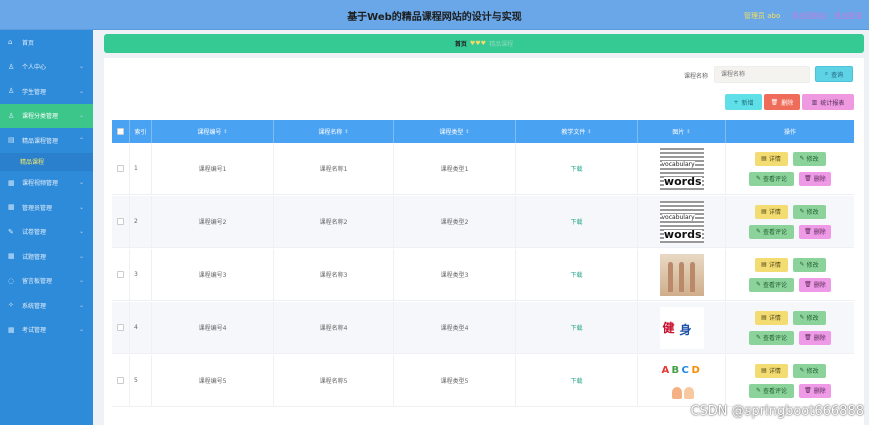  Describe the element at coordinates (681, 327) in the screenshot. I see `course-image: 健身` at that location.